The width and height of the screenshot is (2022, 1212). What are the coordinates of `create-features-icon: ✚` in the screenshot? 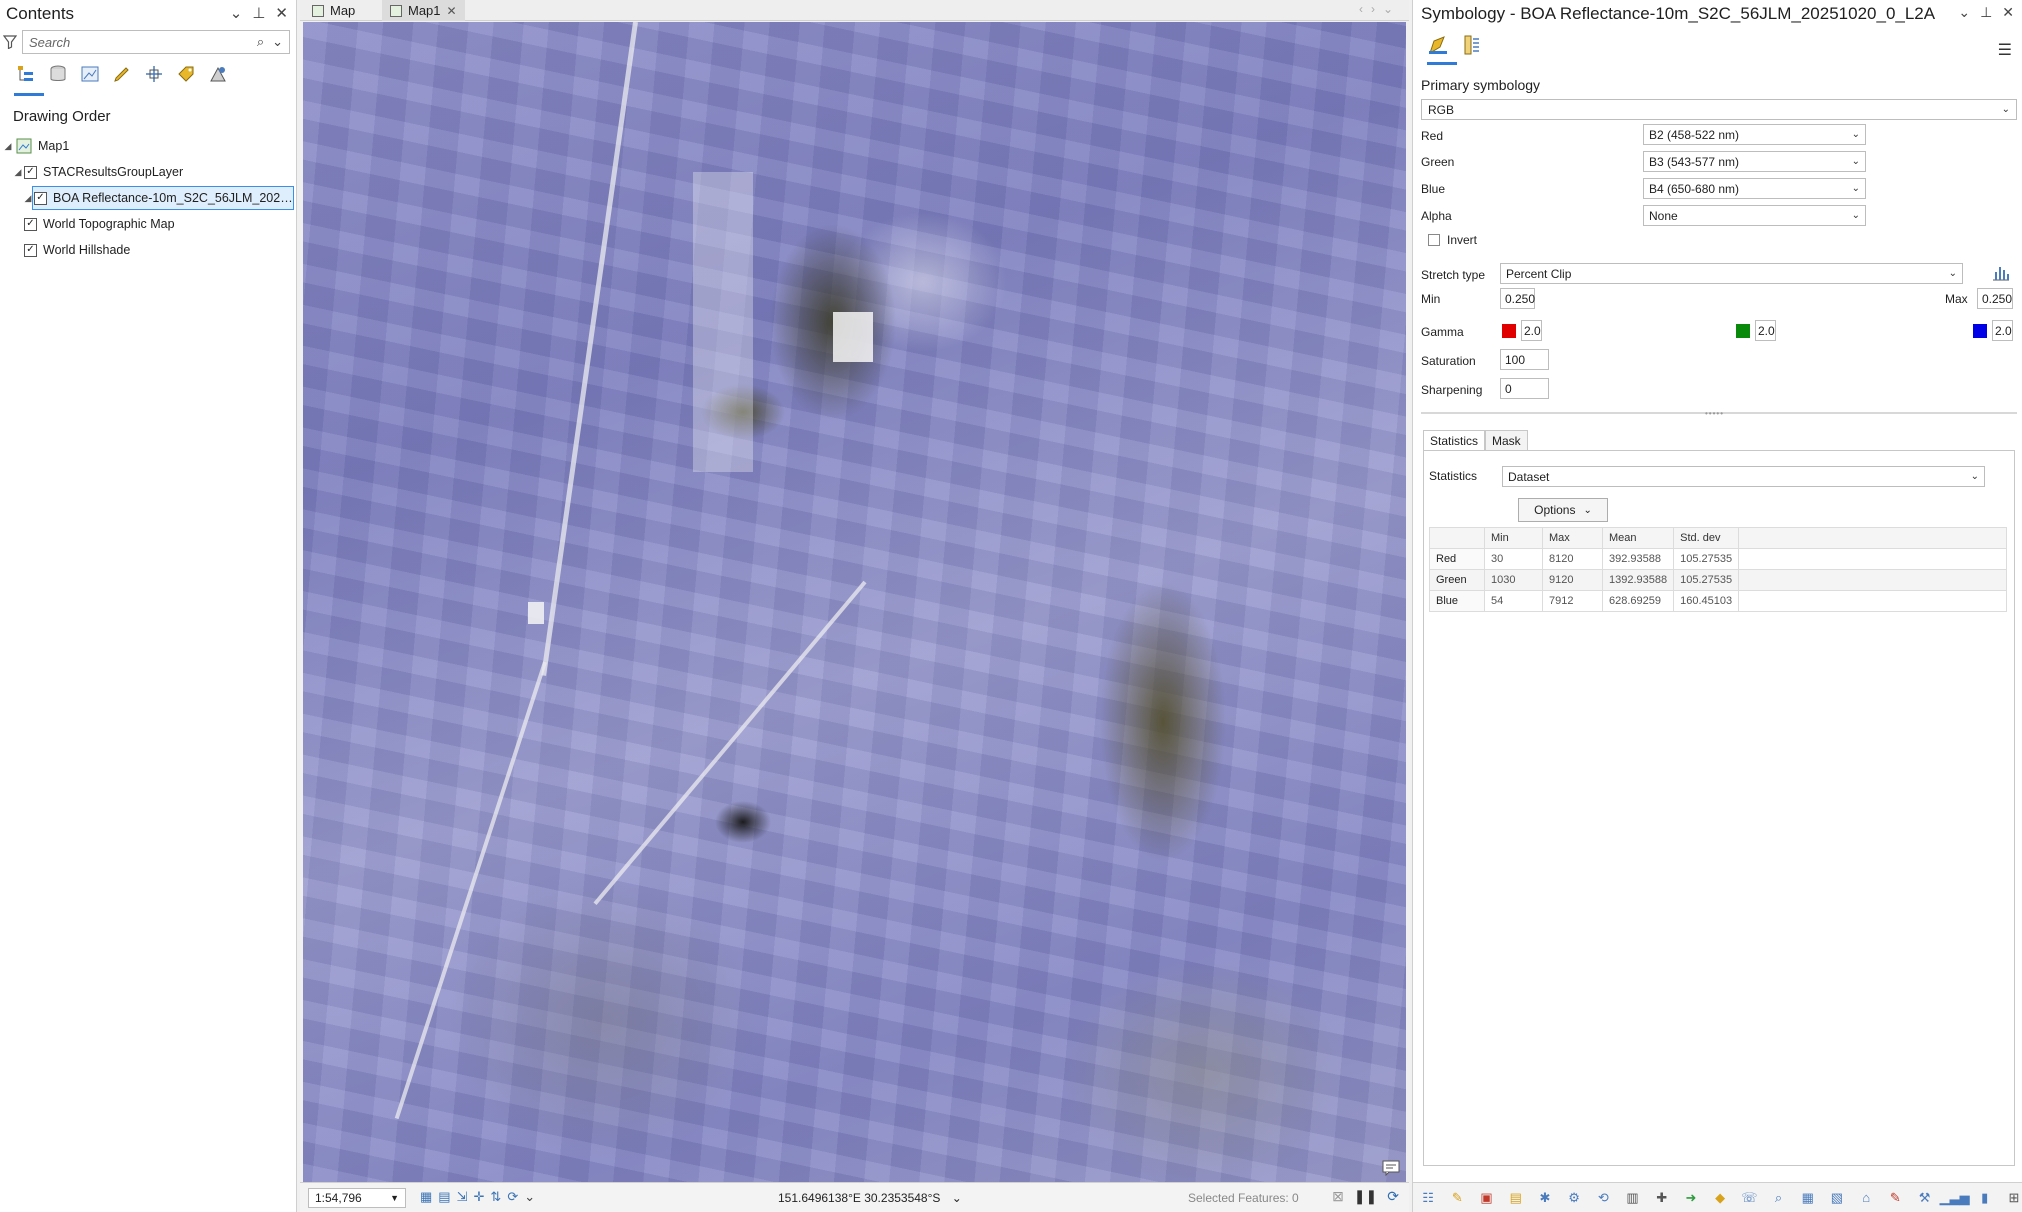 It's located at (1662, 1198).